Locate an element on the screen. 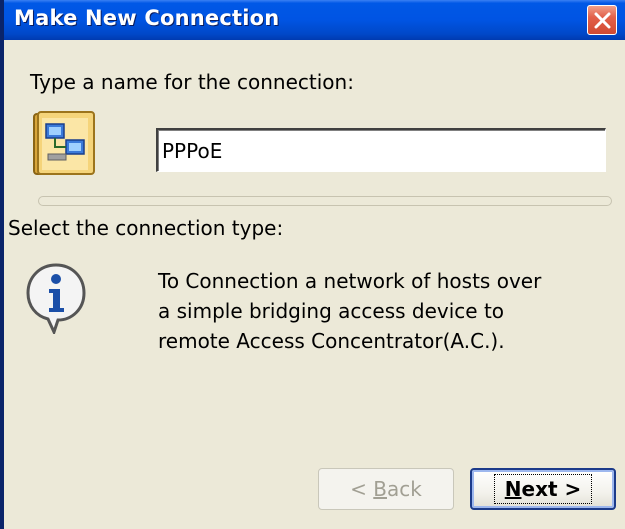 The image size is (625, 529). close-button is located at coordinates (602, 20).